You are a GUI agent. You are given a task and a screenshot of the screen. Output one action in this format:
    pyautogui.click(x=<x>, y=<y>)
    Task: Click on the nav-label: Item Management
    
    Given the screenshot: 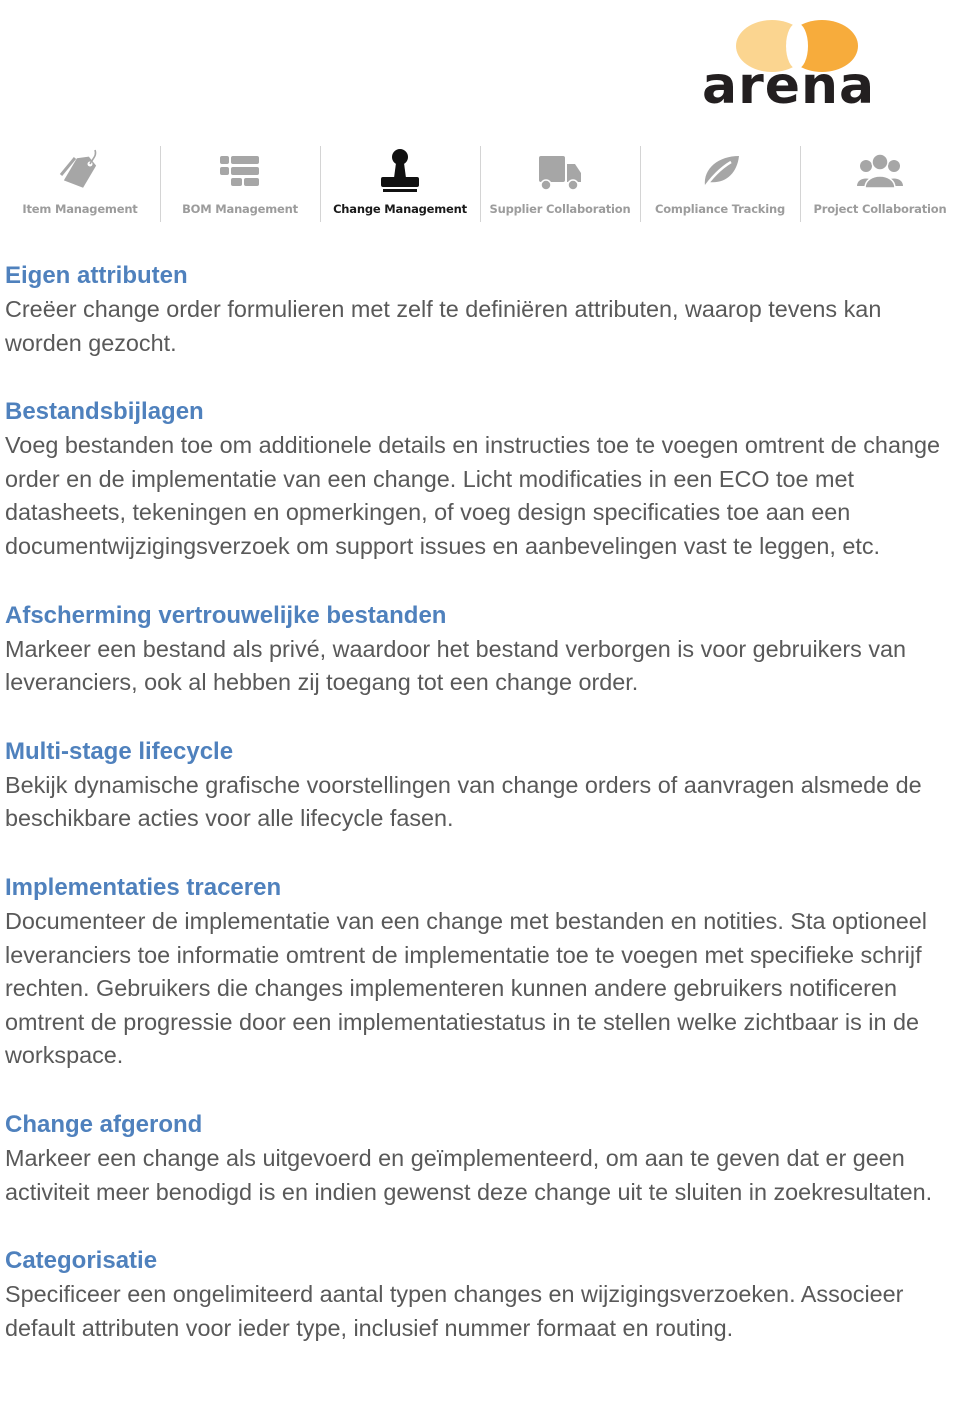 What is the action you would take?
    pyautogui.click(x=80, y=209)
    